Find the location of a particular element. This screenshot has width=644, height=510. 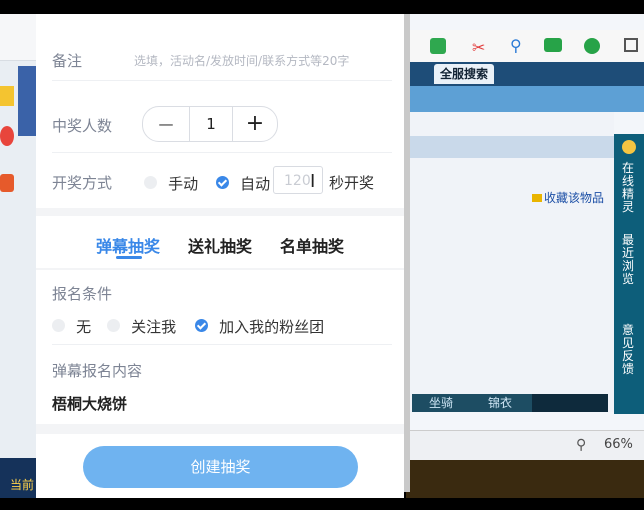

draw-manual-option: 手动 is located at coordinates (171, 183).